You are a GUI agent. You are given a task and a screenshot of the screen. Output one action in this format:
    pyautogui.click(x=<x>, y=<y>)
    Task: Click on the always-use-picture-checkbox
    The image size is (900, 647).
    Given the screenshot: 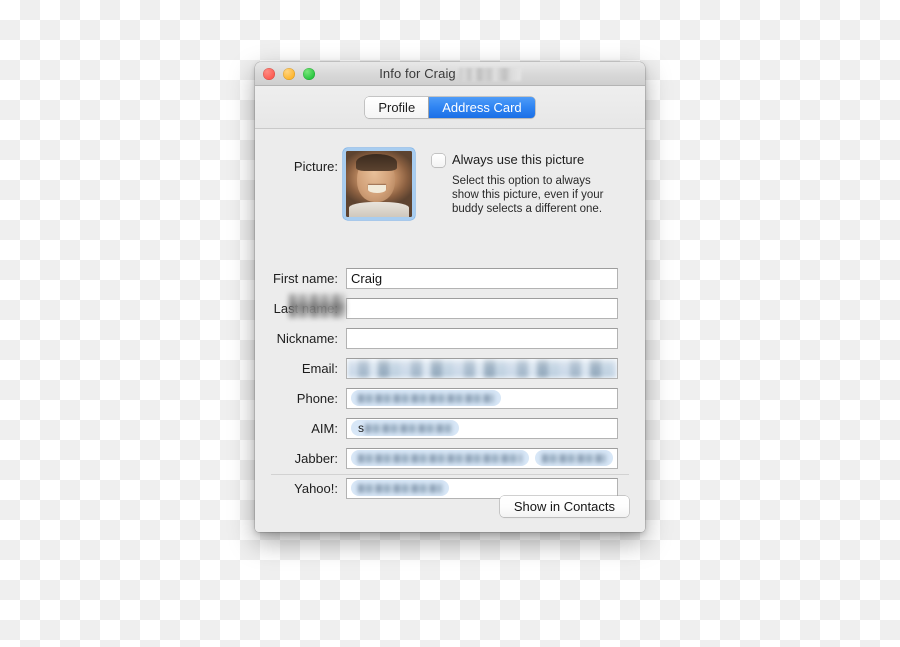 What is the action you would take?
    pyautogui.click(x=438, y=160)
    